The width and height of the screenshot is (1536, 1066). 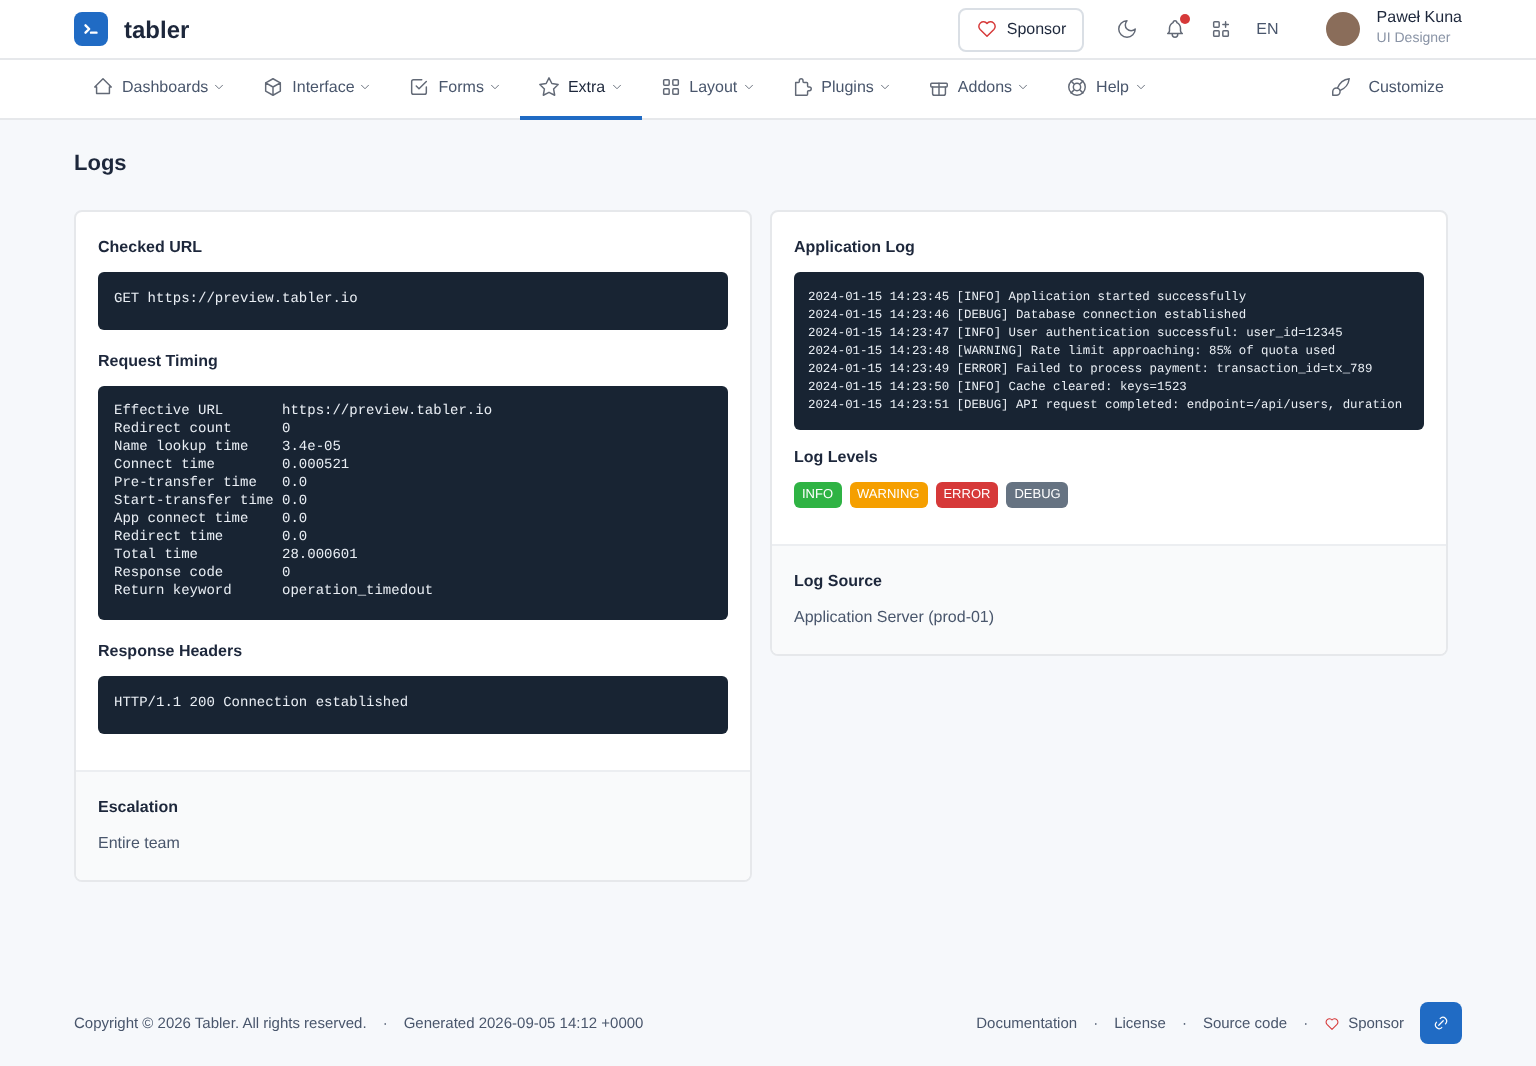 What do you see at coordinates (1106, 89) in the screenshot?
I see `nav-item: Help` at bounding box center [1106, 89].